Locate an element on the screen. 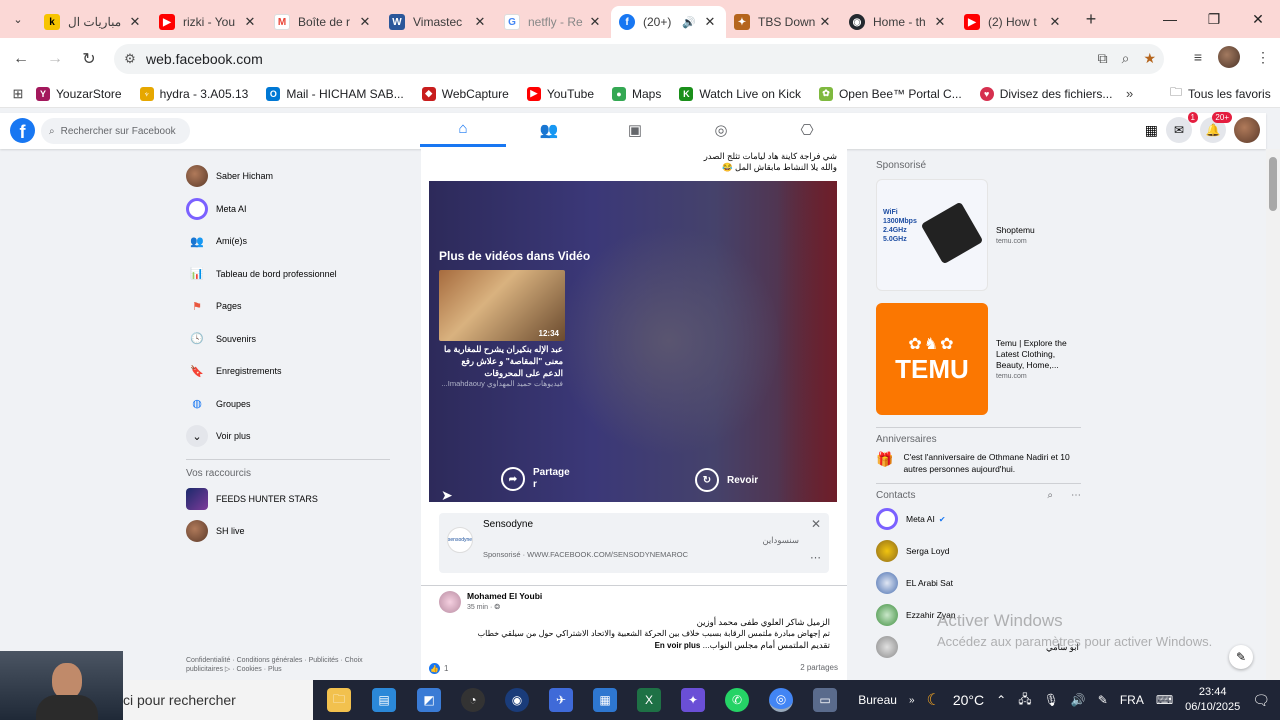 This screenshot has width=1280, height=720. restore-button: ❐ is located at coordinates (1214, 19).